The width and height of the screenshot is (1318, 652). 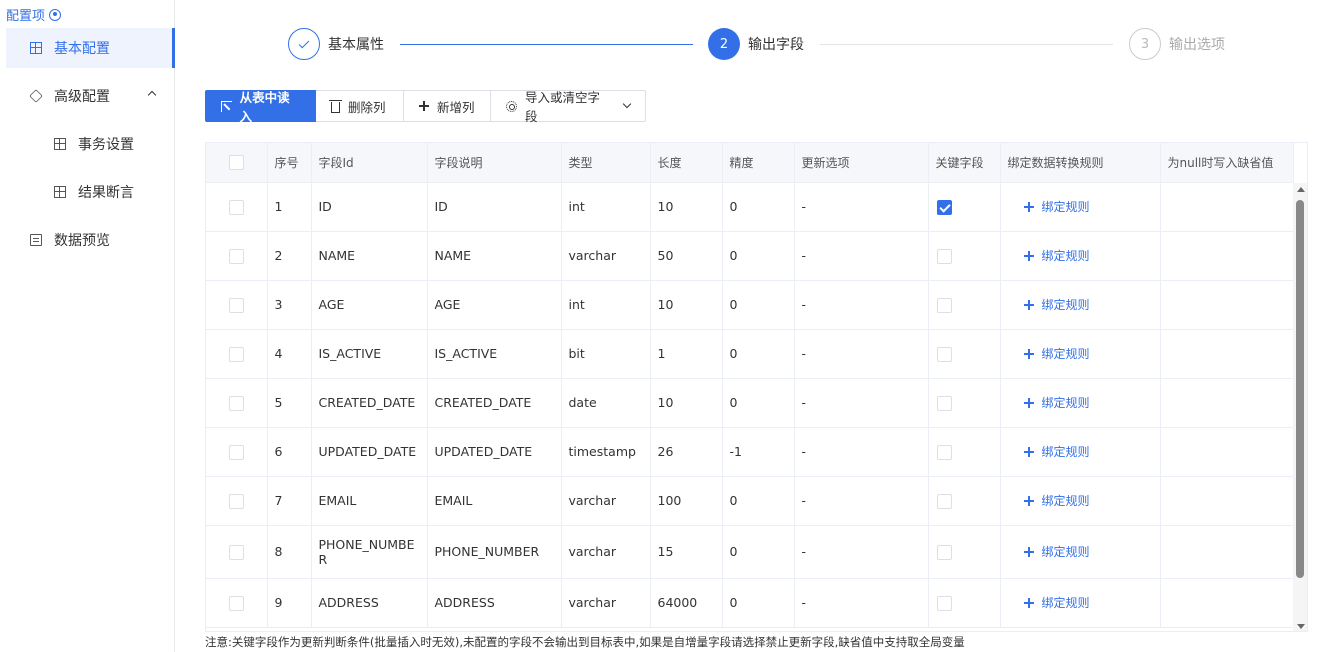 What do you see at coordinates (1065, 403) in the screenshot?
I see `bind-rule-label: 绑定规则` at bounding box center [1065, 403].